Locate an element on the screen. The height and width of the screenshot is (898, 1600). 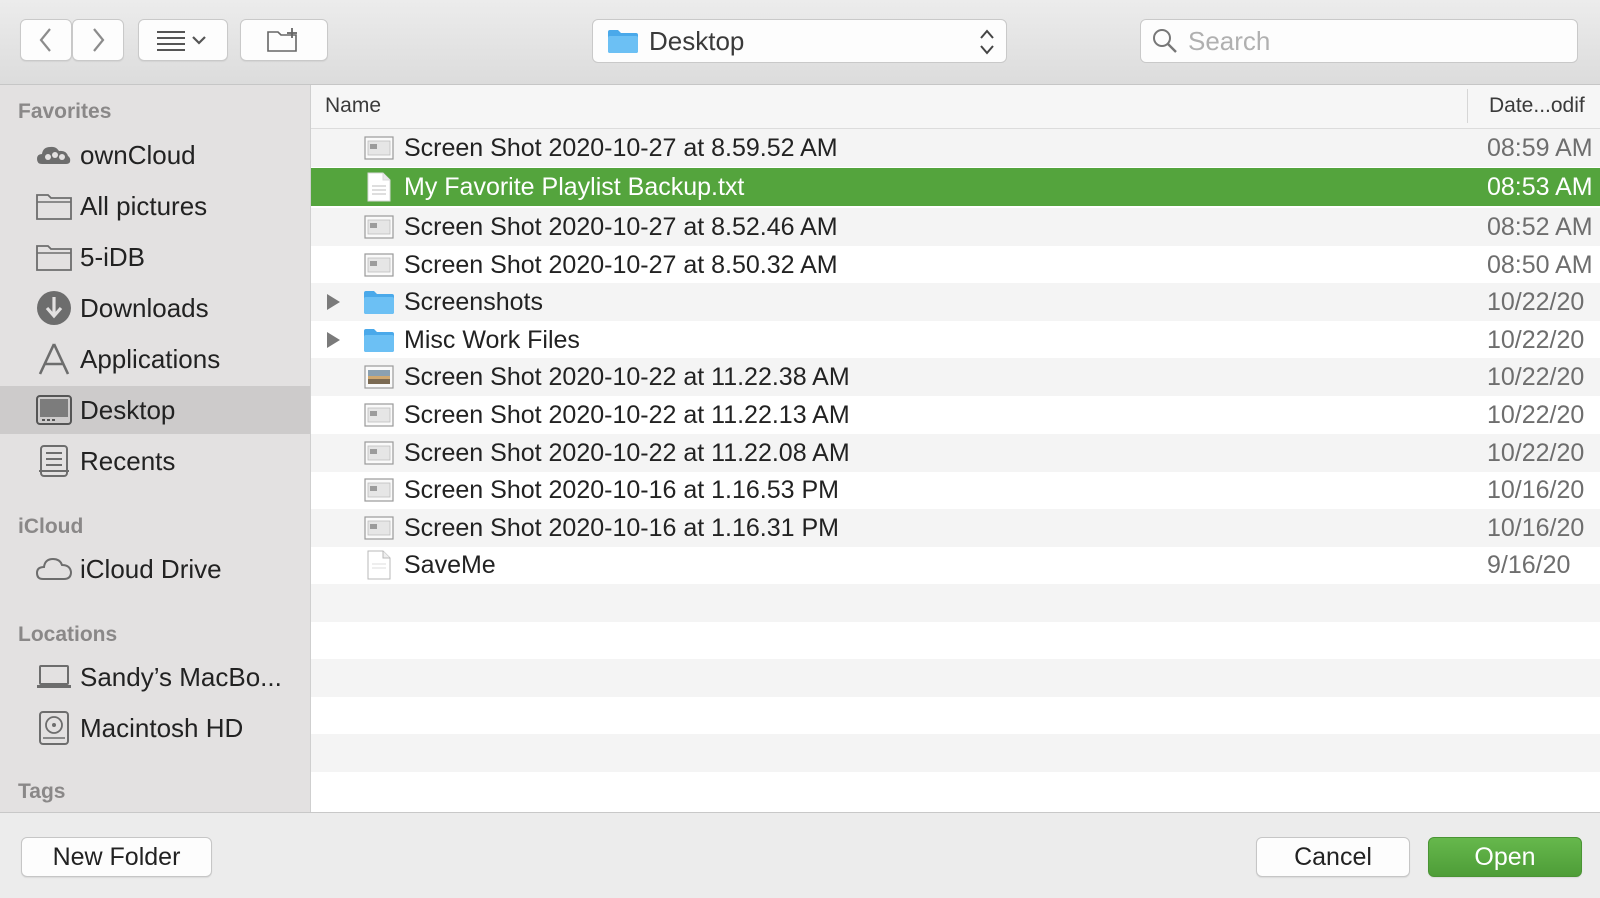
up-down-arrows-icon is located at coordinates (987, 42).